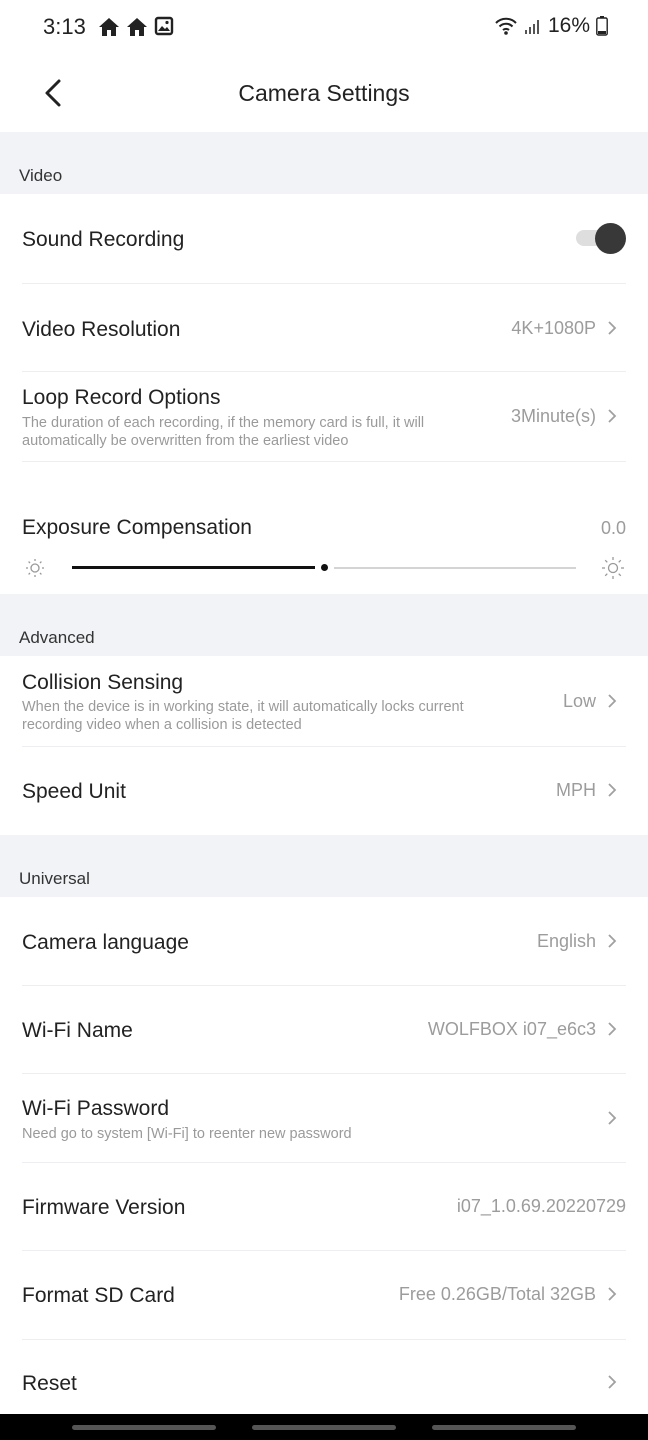 This screenshot has width=648, height=1440. I want to click on nav-recents-button, so click(144, 1427).